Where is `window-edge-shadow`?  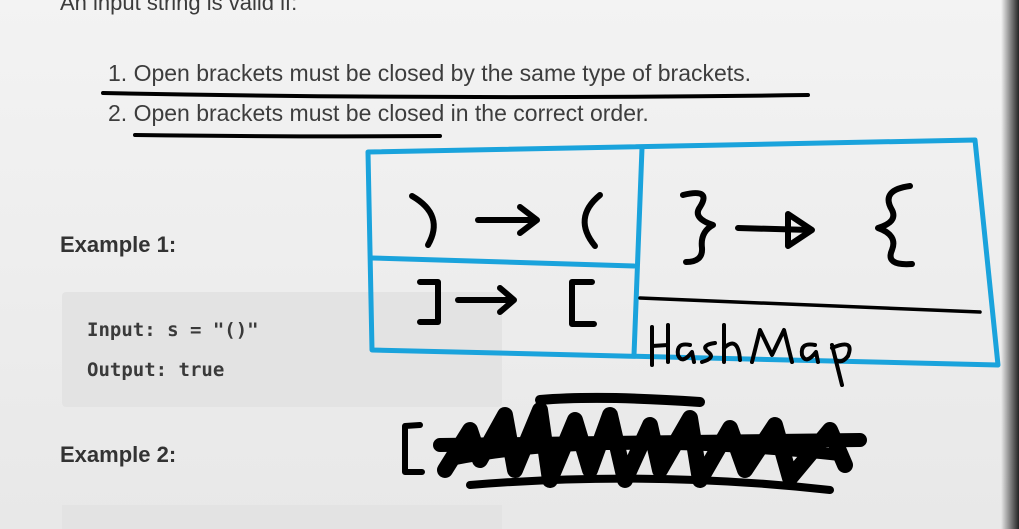
window-edge-shadow is located at coordinates (1010, 264).